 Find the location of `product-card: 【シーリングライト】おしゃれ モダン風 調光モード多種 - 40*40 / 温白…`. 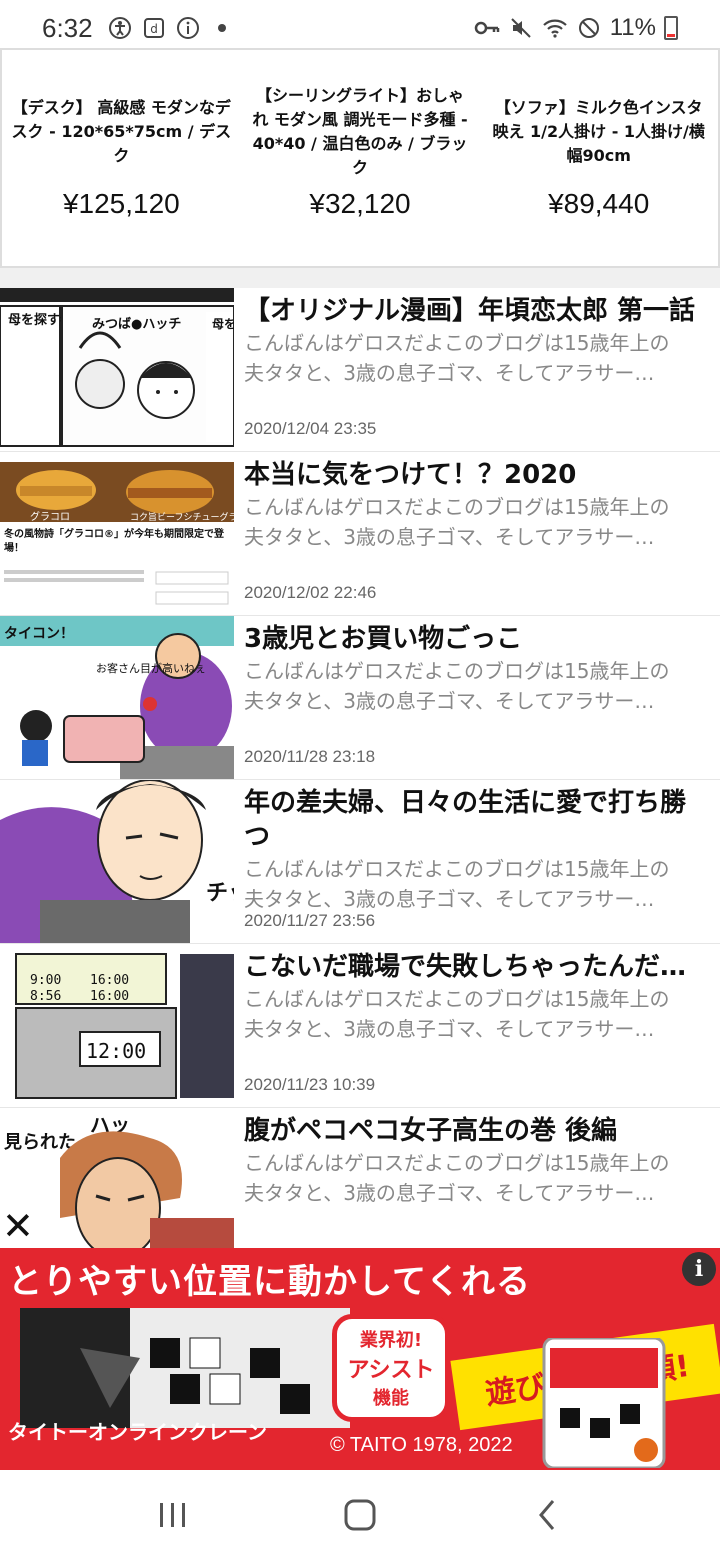

product-card: 【シーリングライト】おしゃれ モダン風 調光モード多種 - 40*40 / 温白… is located at coordinates (360, 158).